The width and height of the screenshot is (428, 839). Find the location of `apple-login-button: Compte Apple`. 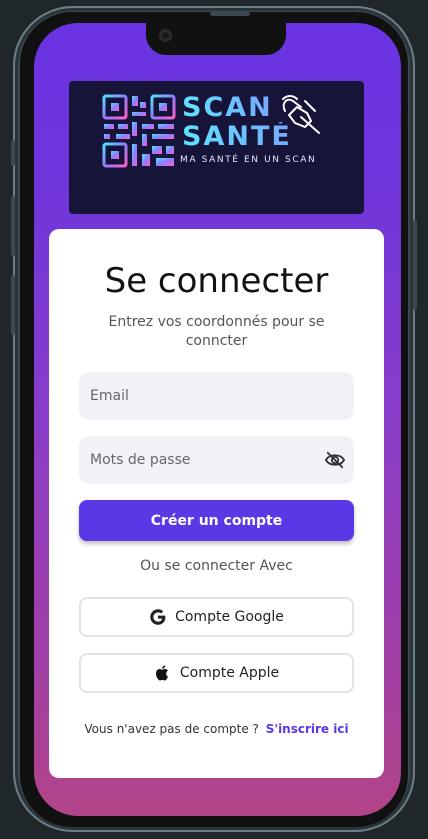

apple-login-button: Compte Apple is located at coordinates (216, 673).